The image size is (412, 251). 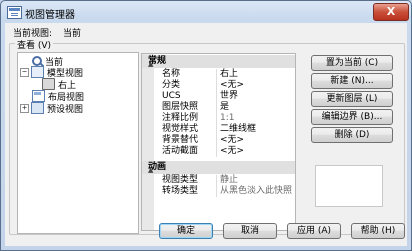 What do you see at coordinates (218, 96) in the screenshot?
I see `property-row: UCS 世界` at bounding box center [218, 96].